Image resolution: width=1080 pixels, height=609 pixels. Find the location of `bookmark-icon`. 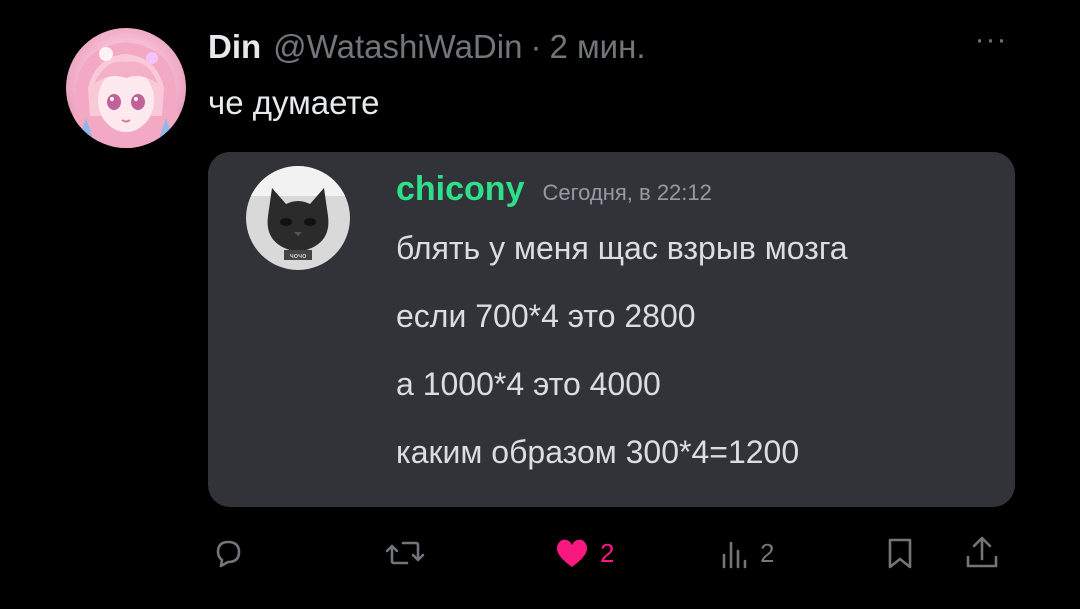

bookmark-icon is located at coordinates (900, 553).